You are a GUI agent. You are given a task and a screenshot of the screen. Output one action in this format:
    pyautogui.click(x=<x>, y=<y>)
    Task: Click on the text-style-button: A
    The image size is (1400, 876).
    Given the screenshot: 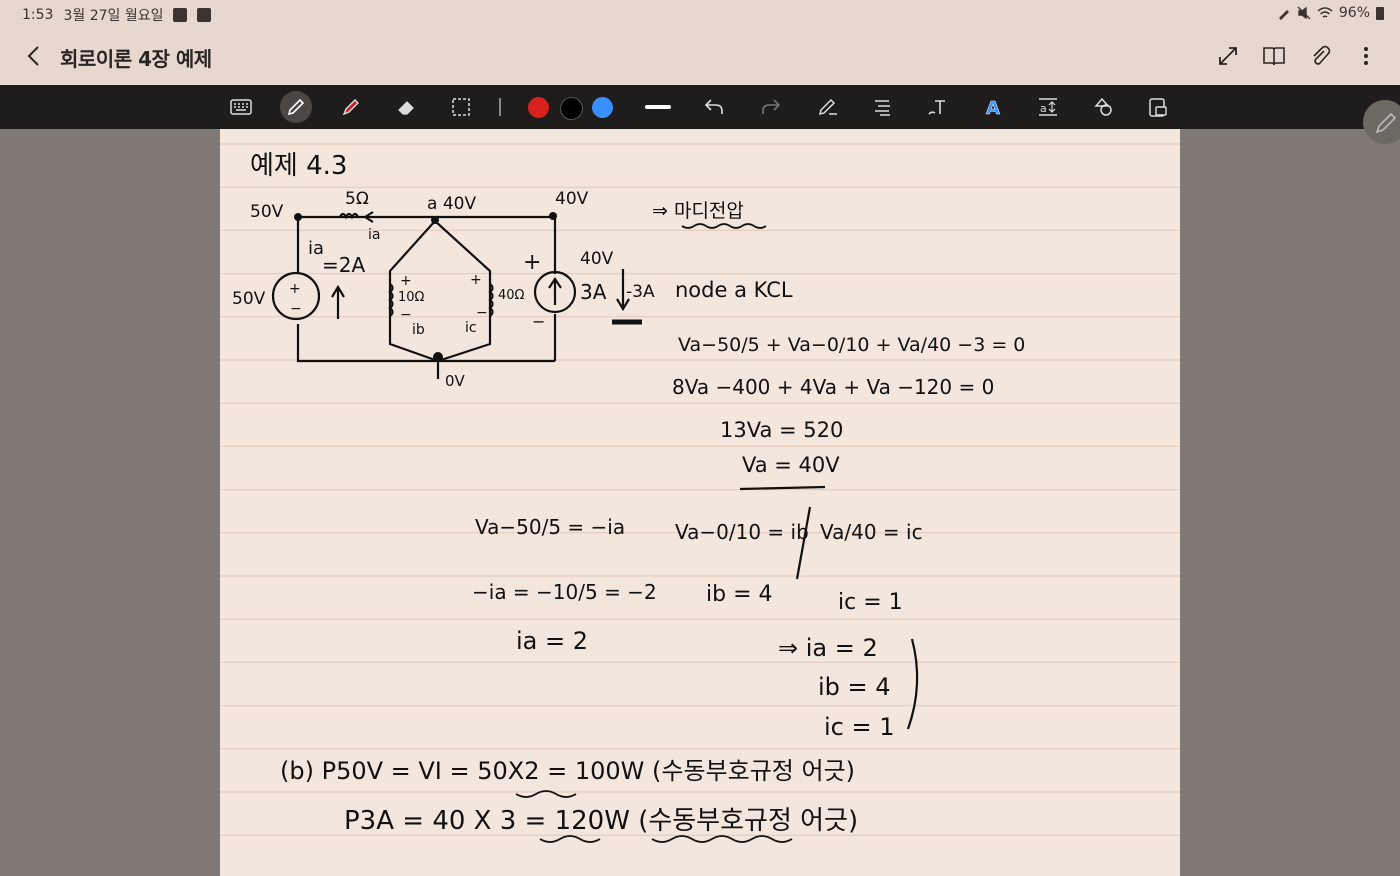 What is the action you would take?
    pyautogui.click(x=993, y=107)
    